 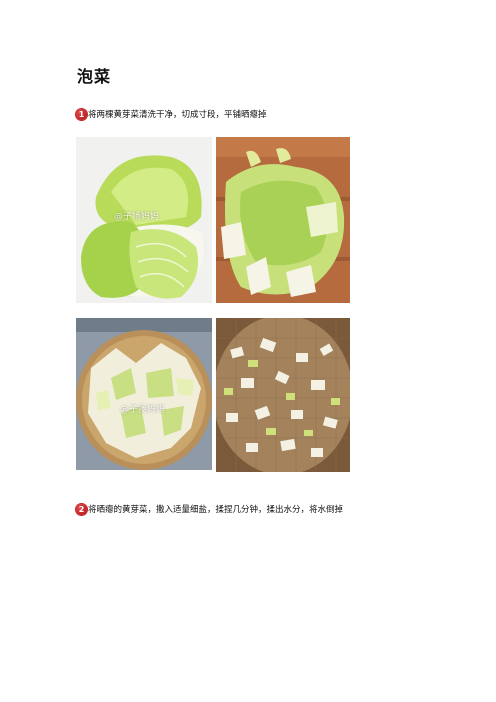 I want to click on drying-rack-photo, so click(x=283, y=395).